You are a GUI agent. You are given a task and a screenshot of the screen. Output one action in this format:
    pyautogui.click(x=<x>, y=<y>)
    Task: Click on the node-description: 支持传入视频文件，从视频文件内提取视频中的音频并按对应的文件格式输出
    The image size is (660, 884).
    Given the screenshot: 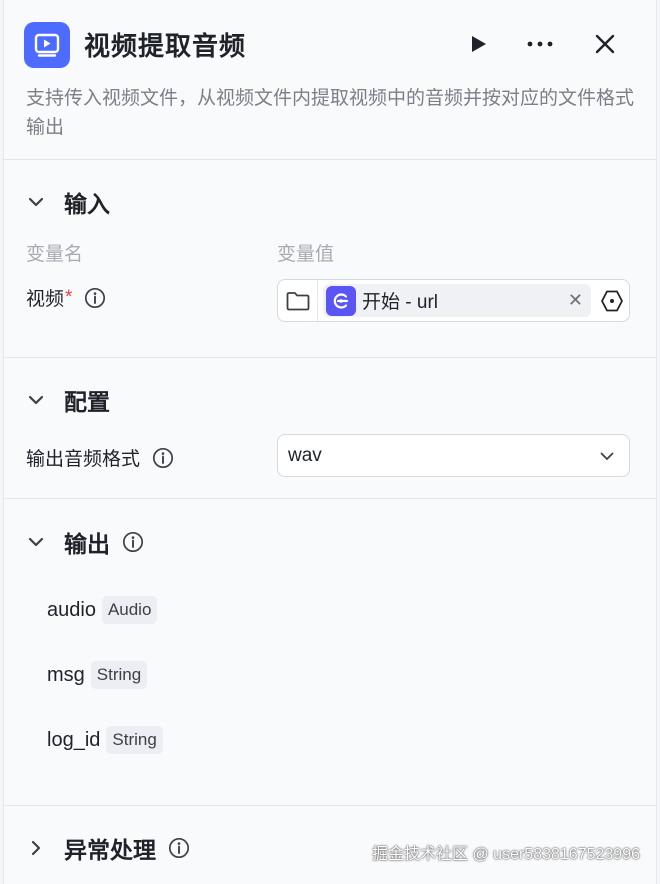 What is the action you would take?
    pyautogui.click(x=330, y=113)
    